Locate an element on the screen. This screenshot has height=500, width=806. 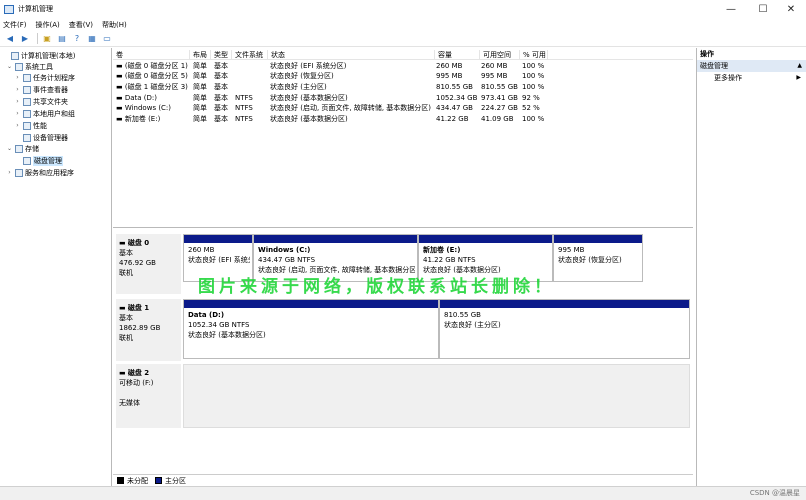
tree-item-local-users: › 本地用户和组 is located at coordinates (44, 113).